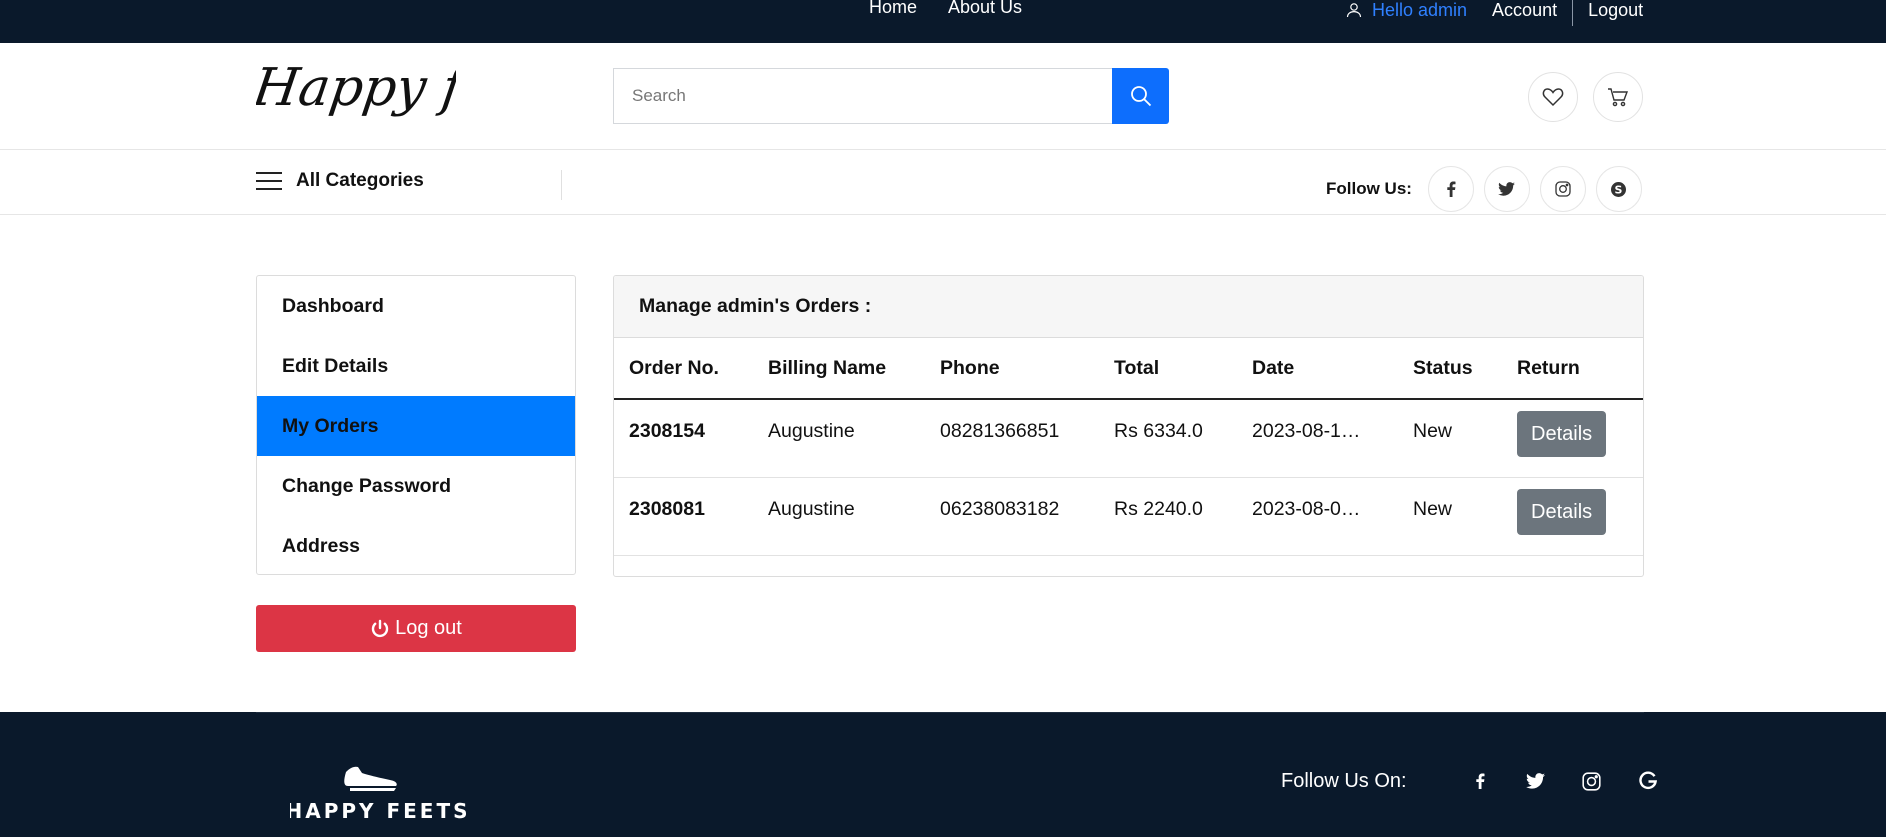 This screenshot has height=837, width=1886. Describe the element at coordinates (1168, 438) in the screenshot. I see `order-total: Rs 6334.0` at that location.